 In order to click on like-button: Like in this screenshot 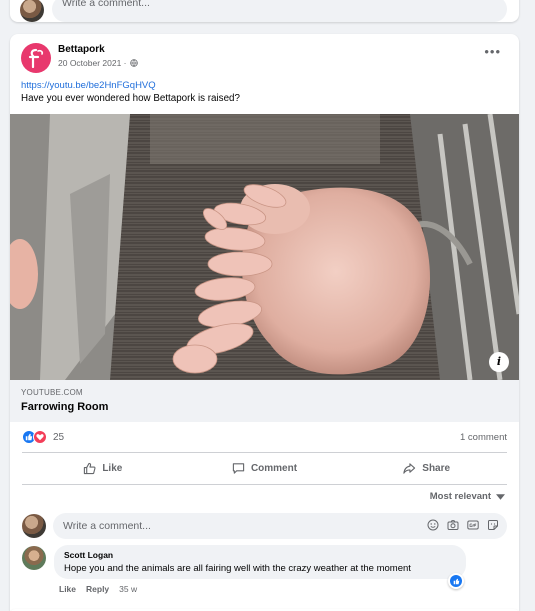, I will do `click(103, 468)`.